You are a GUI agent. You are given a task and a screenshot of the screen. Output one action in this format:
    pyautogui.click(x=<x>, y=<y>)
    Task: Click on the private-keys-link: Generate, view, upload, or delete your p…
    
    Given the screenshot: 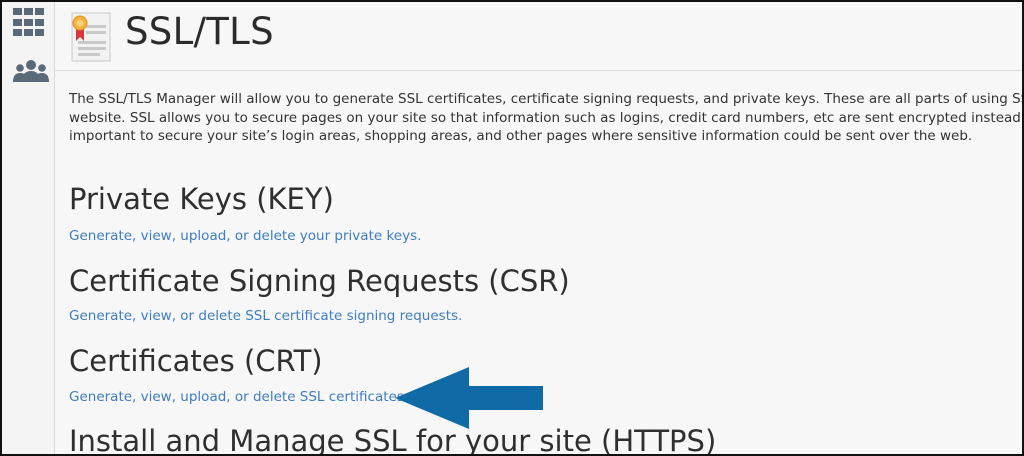 What is the action you would take?
    pyautogui.click(x=245, y=236)
    